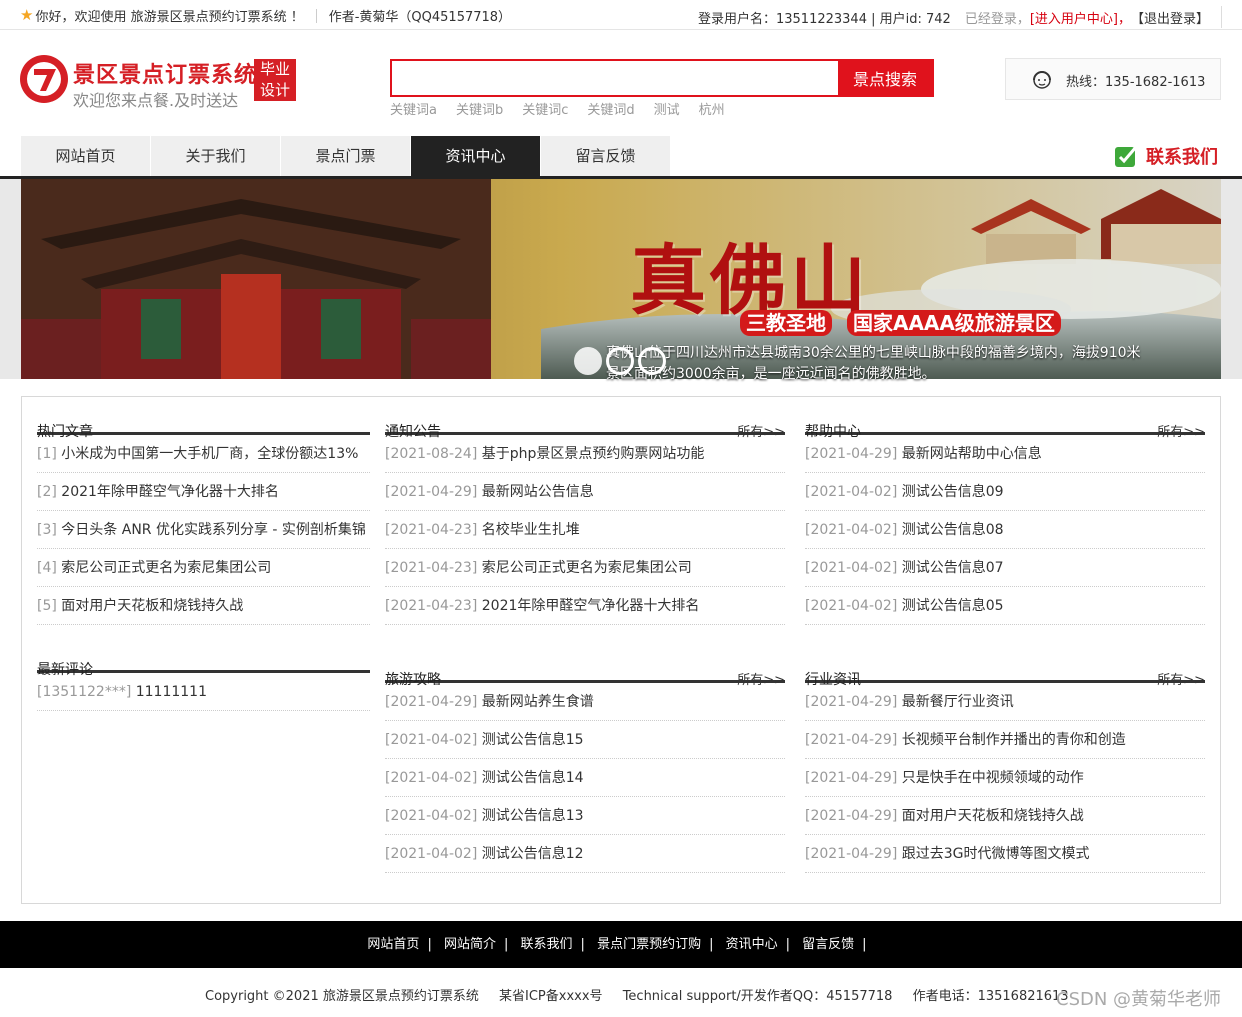  Describe the element at coordinates (1005, 740) in the screenshot. I see `list-item: [2021-04-29] 长视频平台制作并播出的青你和创造` at that location.